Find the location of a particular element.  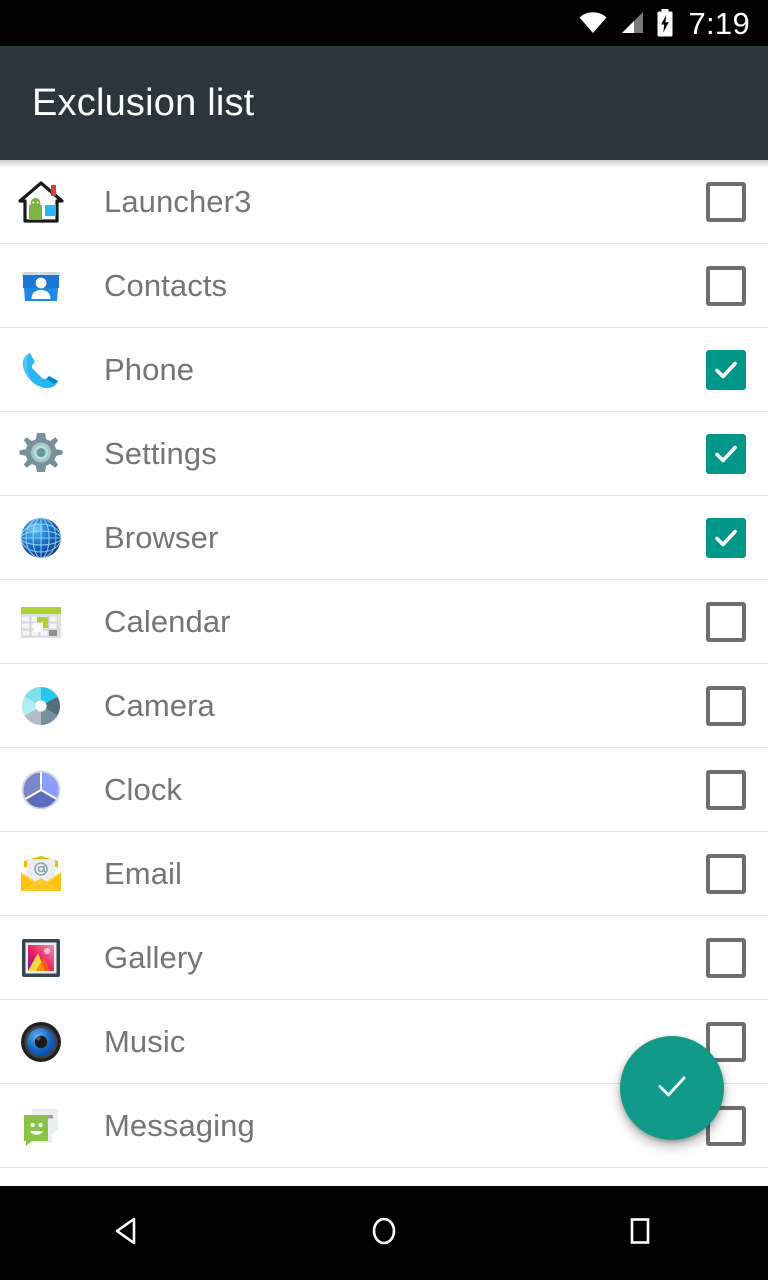

list-item: Launcher3 is located at coordinates (384, 202).